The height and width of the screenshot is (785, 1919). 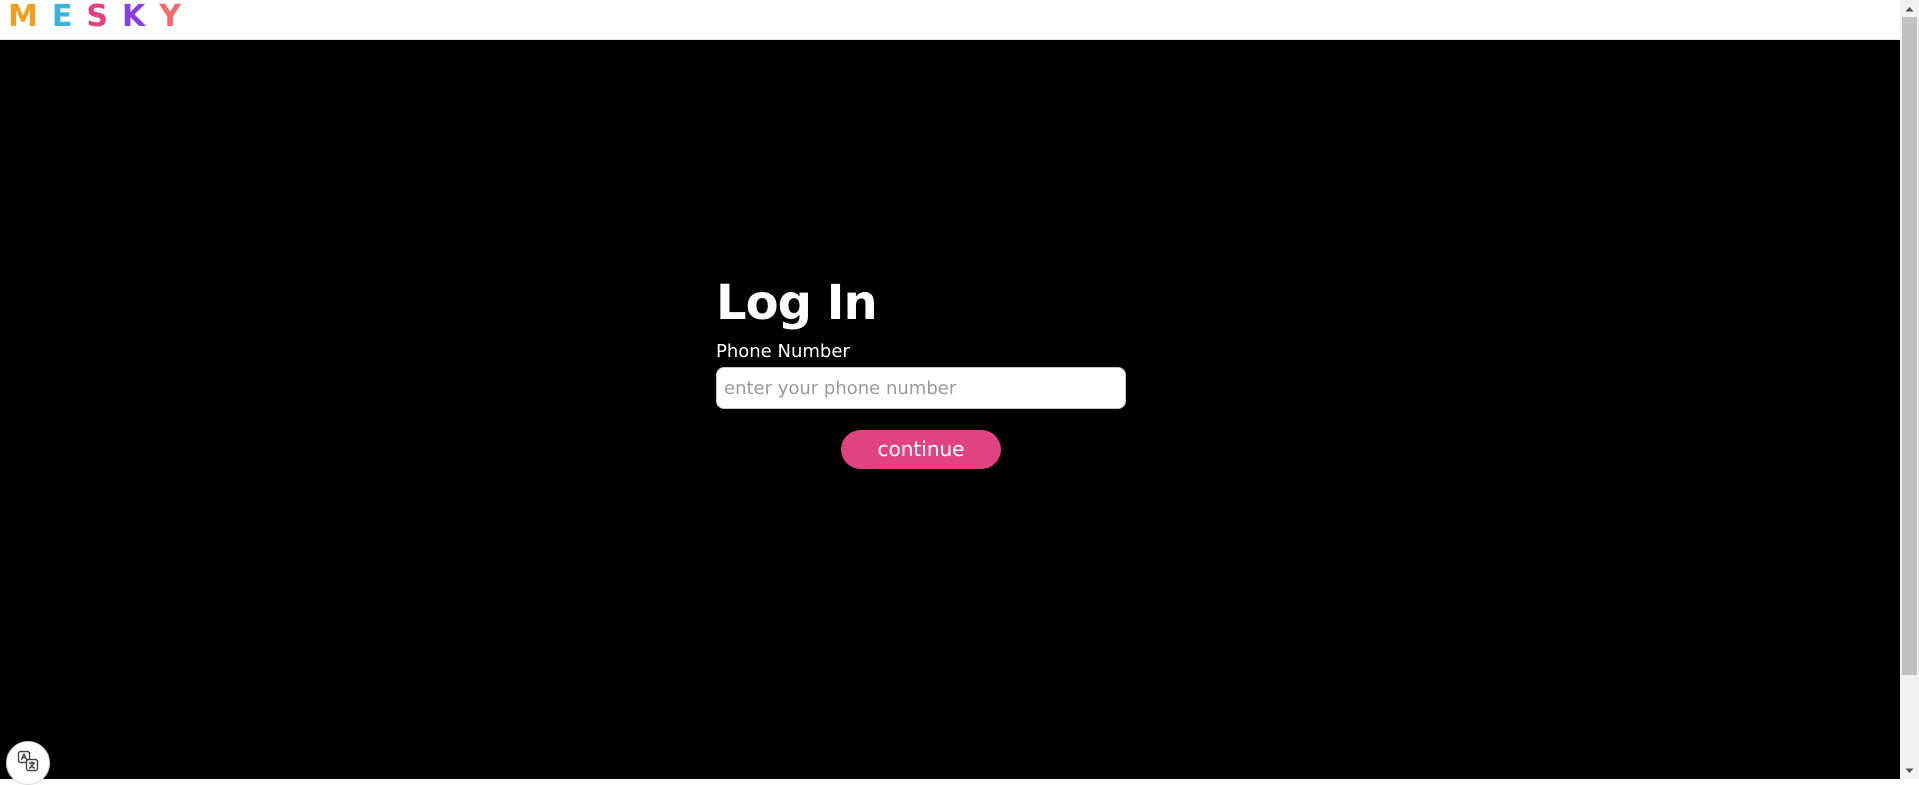 I want to click on logo-letter-k: K, so click(x=135, y=17).